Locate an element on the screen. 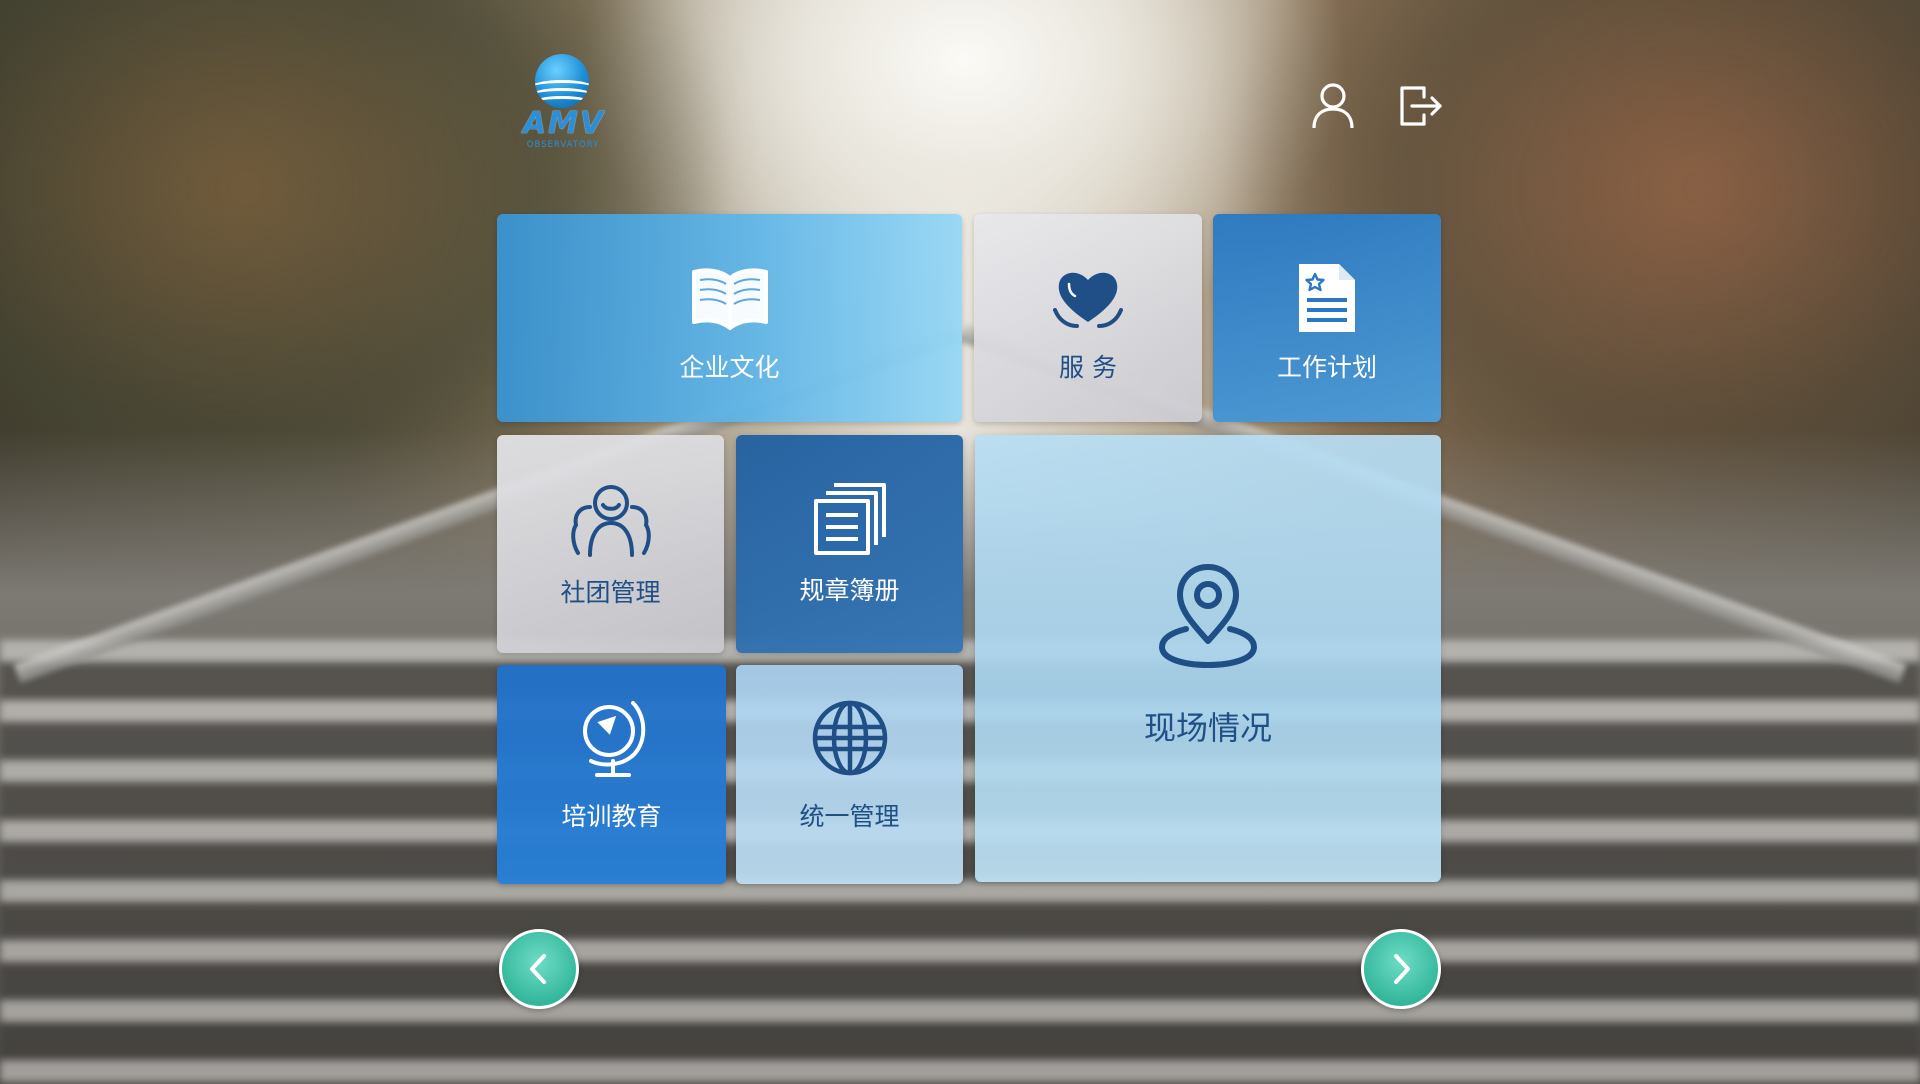  next-page-button is located at coordinates (1401, 969).